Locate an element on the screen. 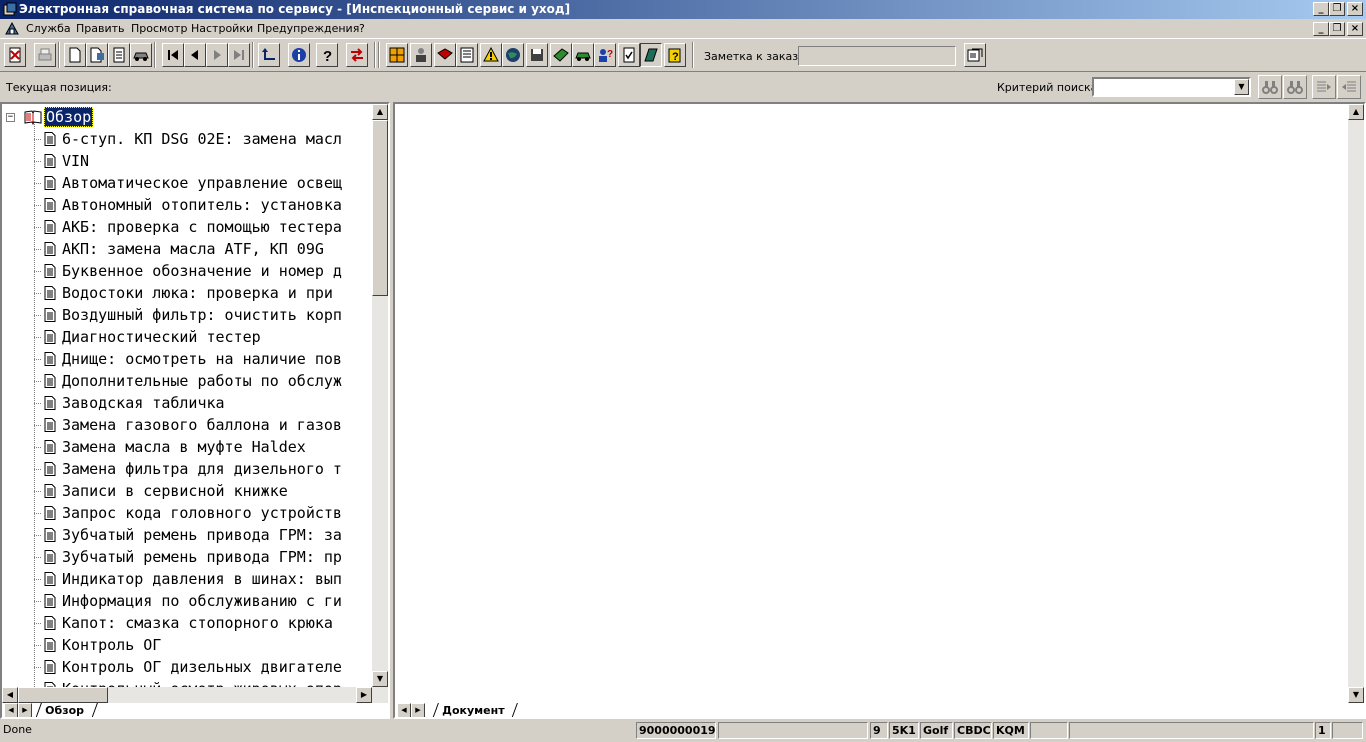 Image resolution: width=1366 pixels, height=742 pixels. tree-vertical-scrollbar: ▲ ▼ is located at coordinates (380, 395).